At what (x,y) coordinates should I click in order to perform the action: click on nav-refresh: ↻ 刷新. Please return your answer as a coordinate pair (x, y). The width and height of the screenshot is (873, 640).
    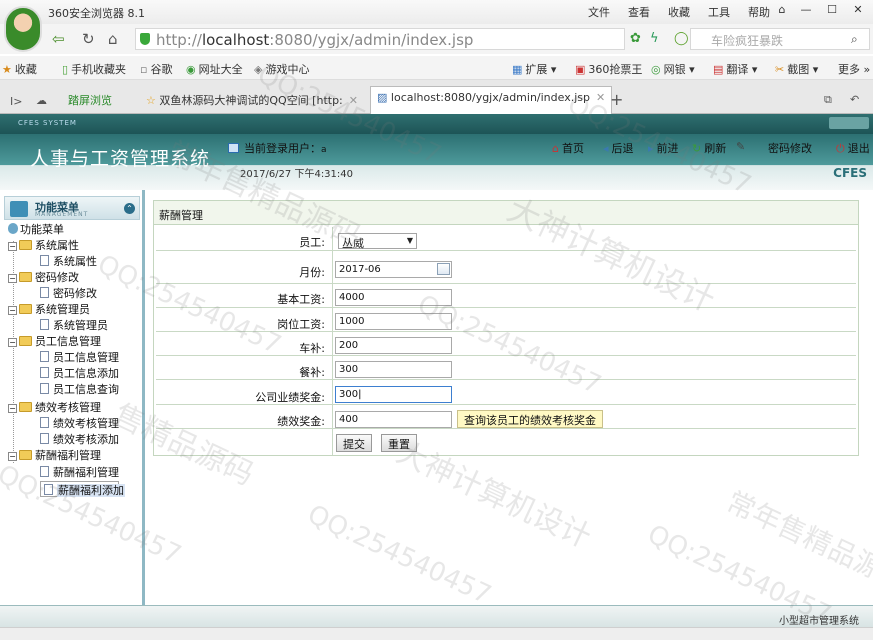
    Looking at the image, I should click on (709, 148).